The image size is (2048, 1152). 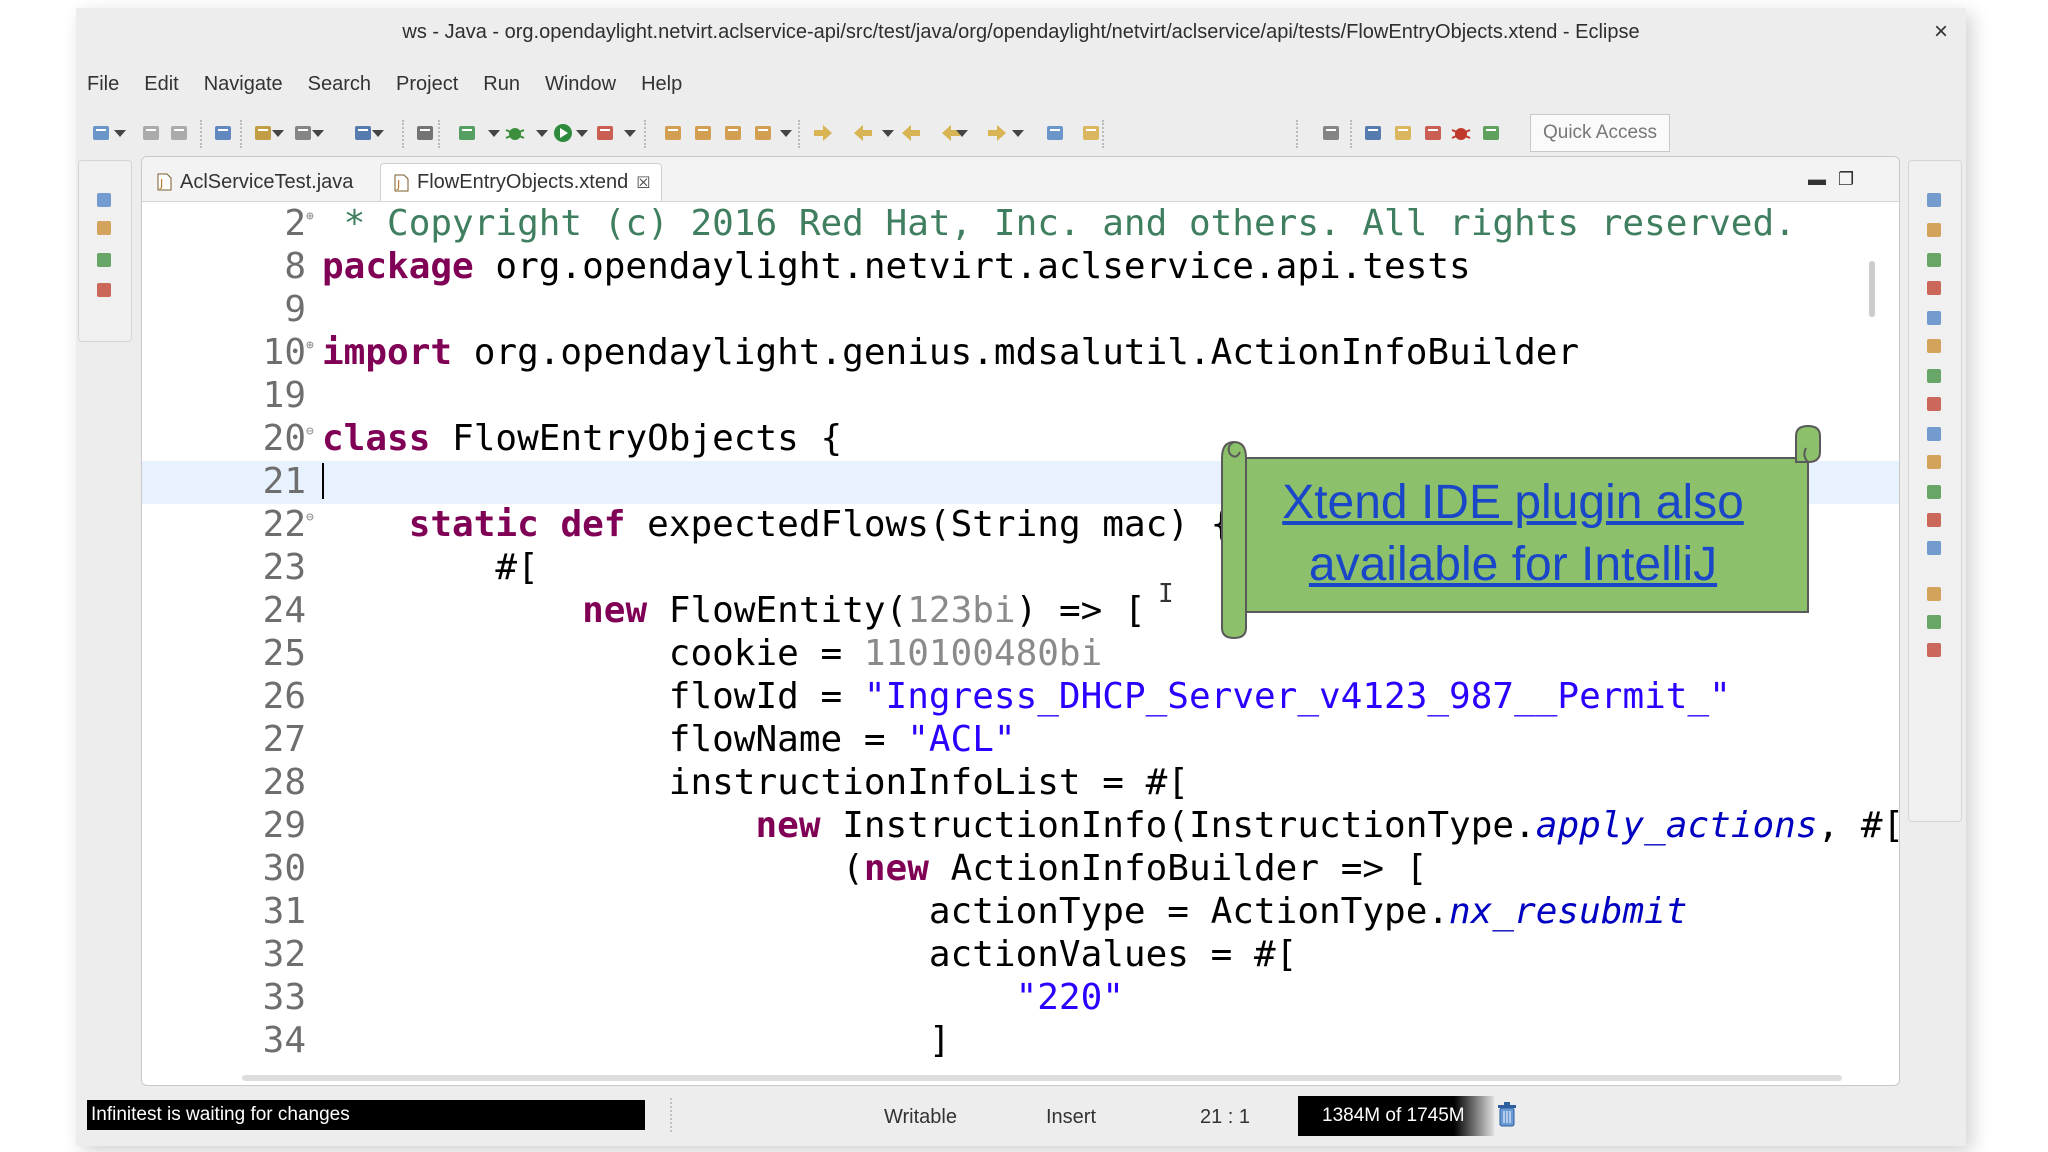 I want to click on coverage-icon, so click(x=467, y=133).